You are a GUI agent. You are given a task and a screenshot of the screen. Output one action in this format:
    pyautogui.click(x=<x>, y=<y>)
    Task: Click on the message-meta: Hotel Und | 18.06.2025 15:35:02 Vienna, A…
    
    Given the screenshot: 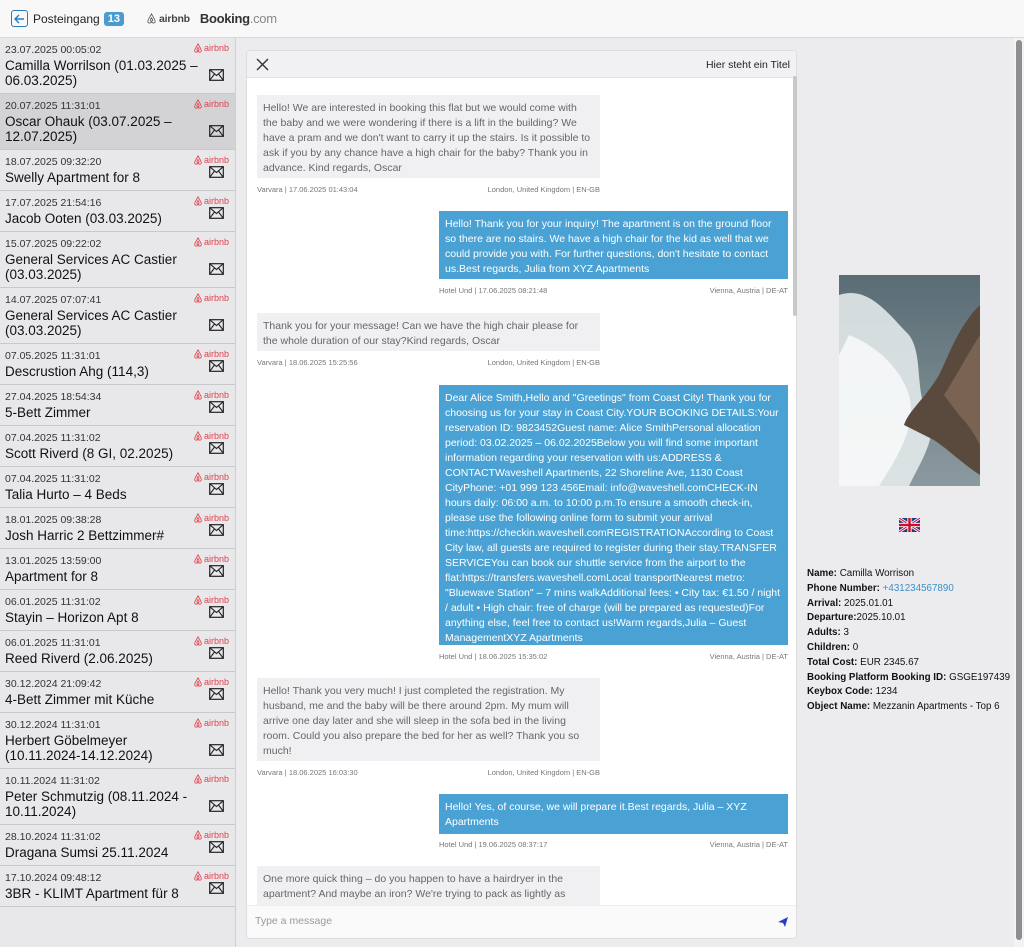 What is the action you would take?
    pyautogui.click(x=613, y=656)
    